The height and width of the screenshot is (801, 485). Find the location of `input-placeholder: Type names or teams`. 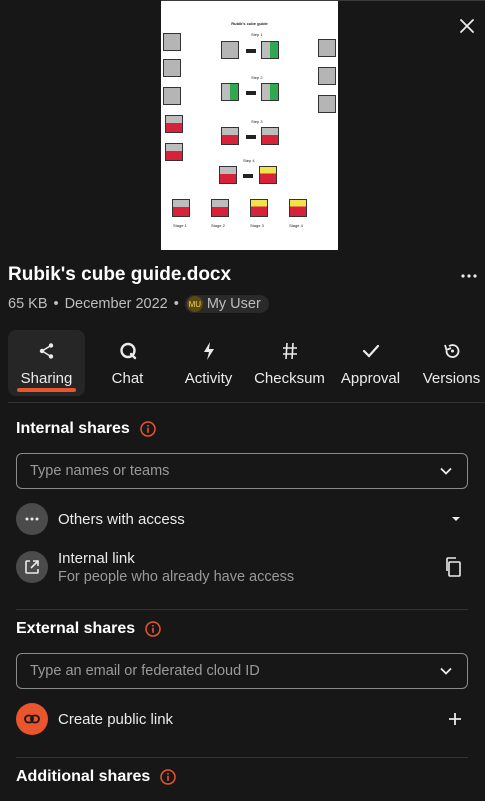

input-placeholder: Type names or teams is located at coordinates (100, 471).